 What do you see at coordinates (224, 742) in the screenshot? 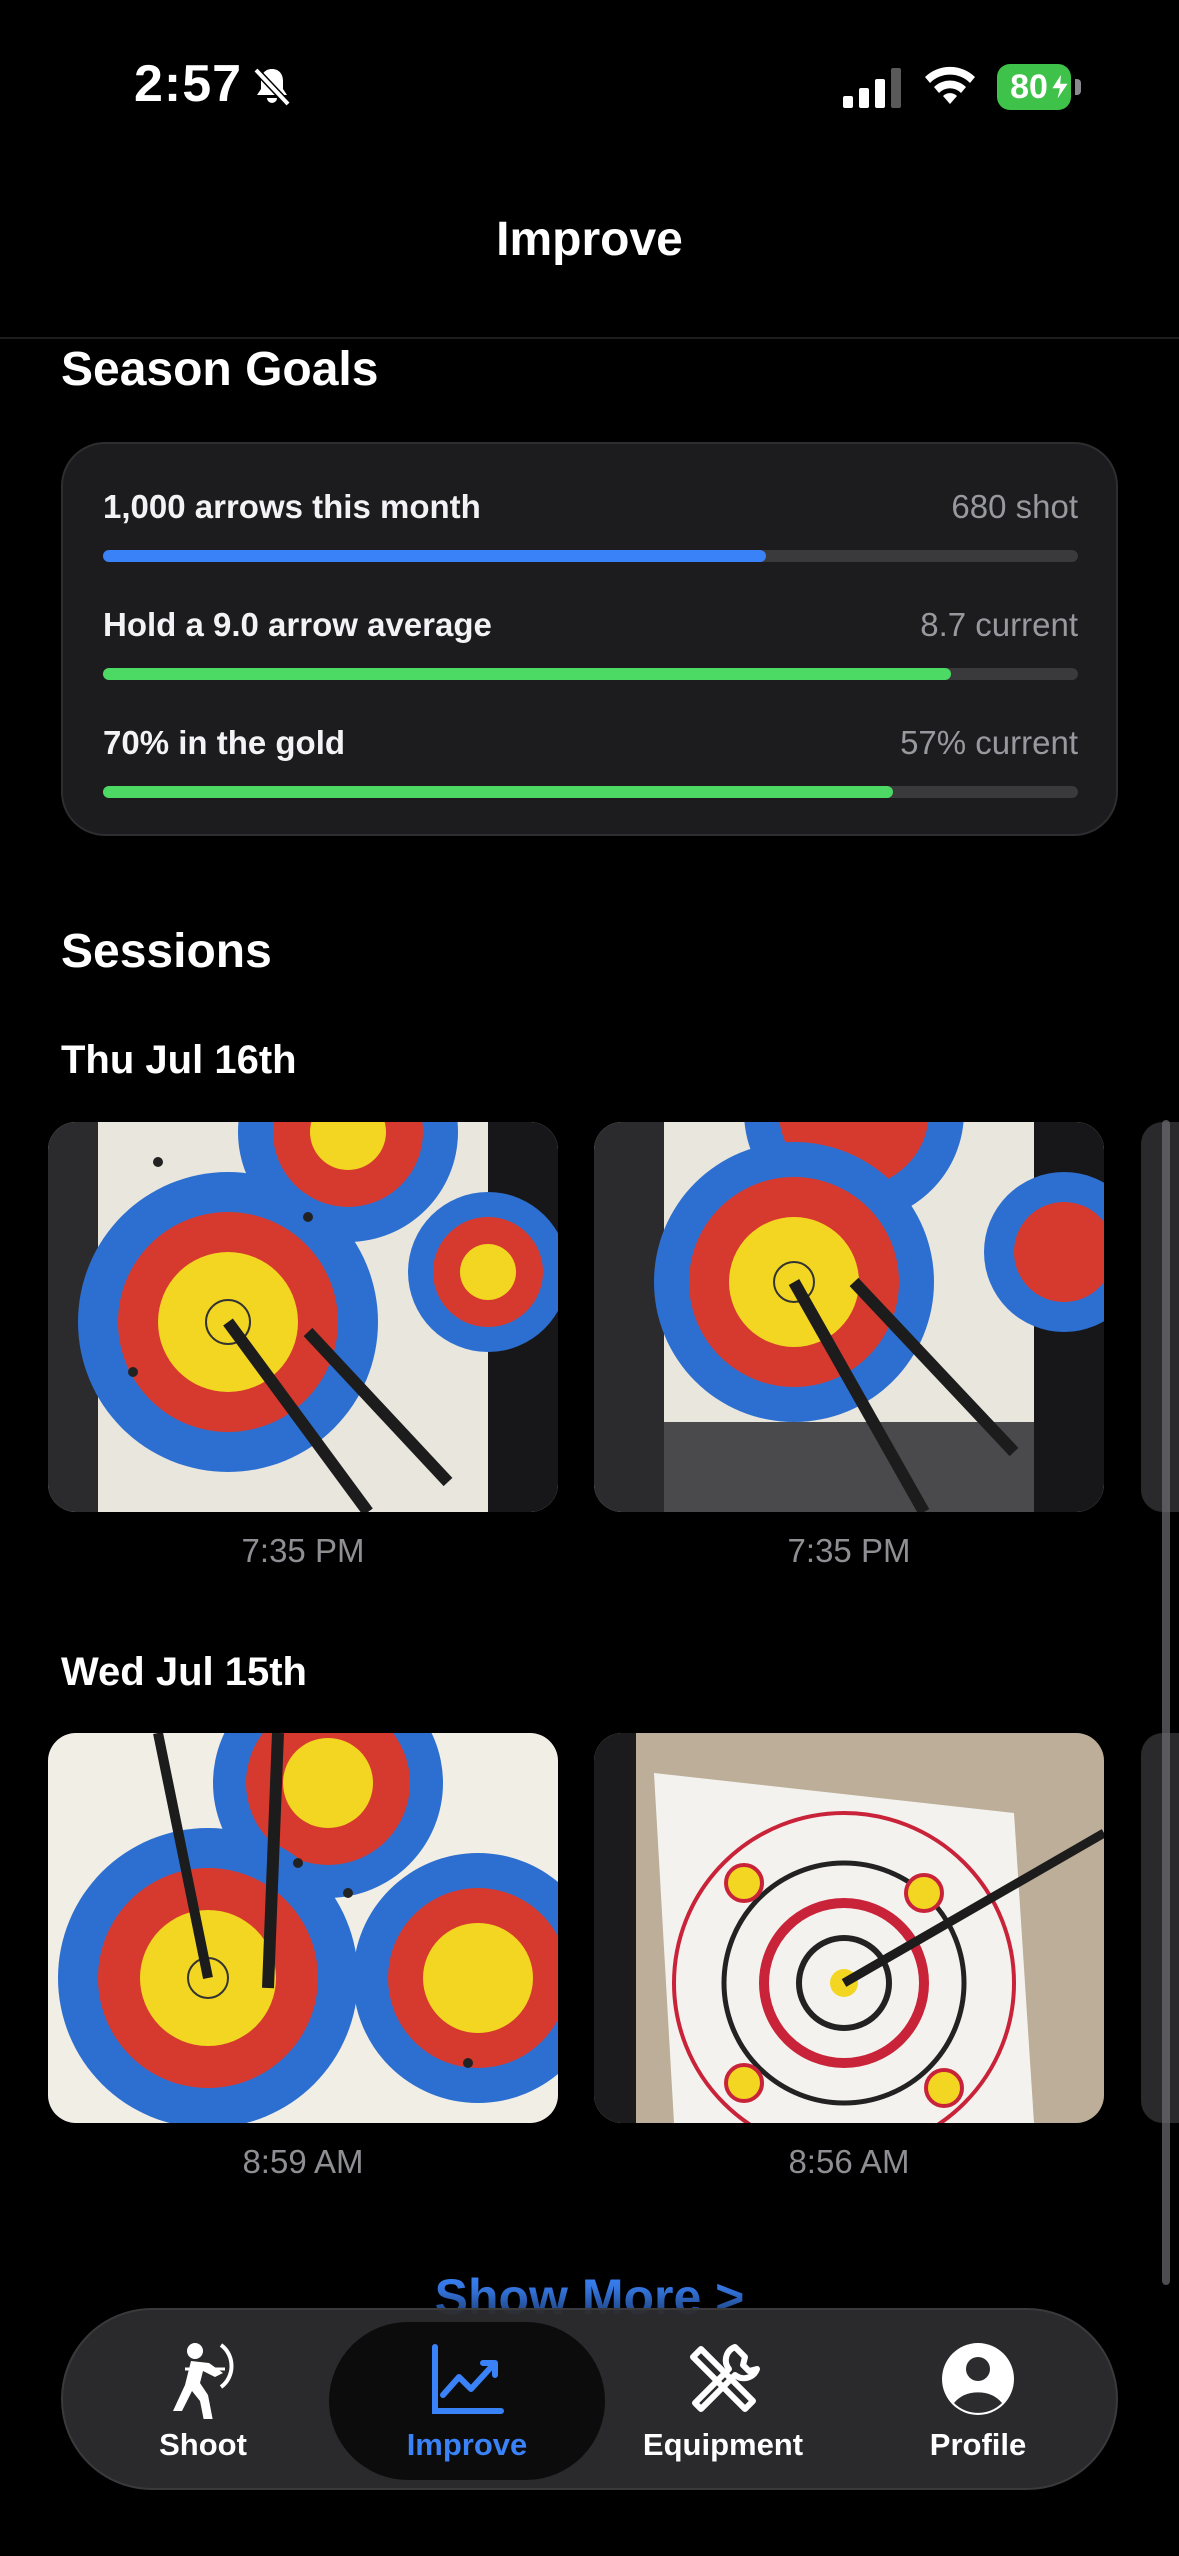
I see `goal-label: 70% in the gold` at bounding box center [224, 742].